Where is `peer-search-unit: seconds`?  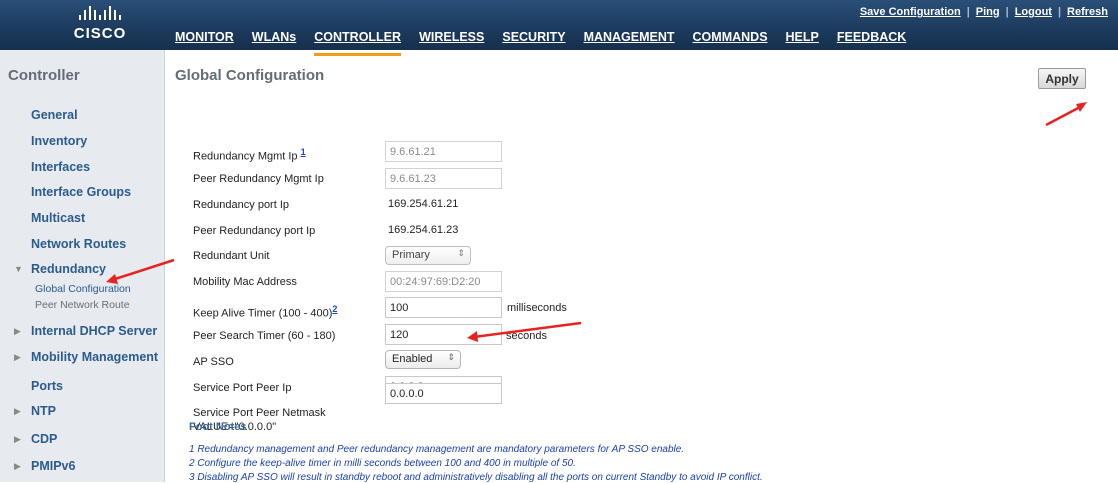 peer-search-unit: seconds is located at coordinates (526, 336).